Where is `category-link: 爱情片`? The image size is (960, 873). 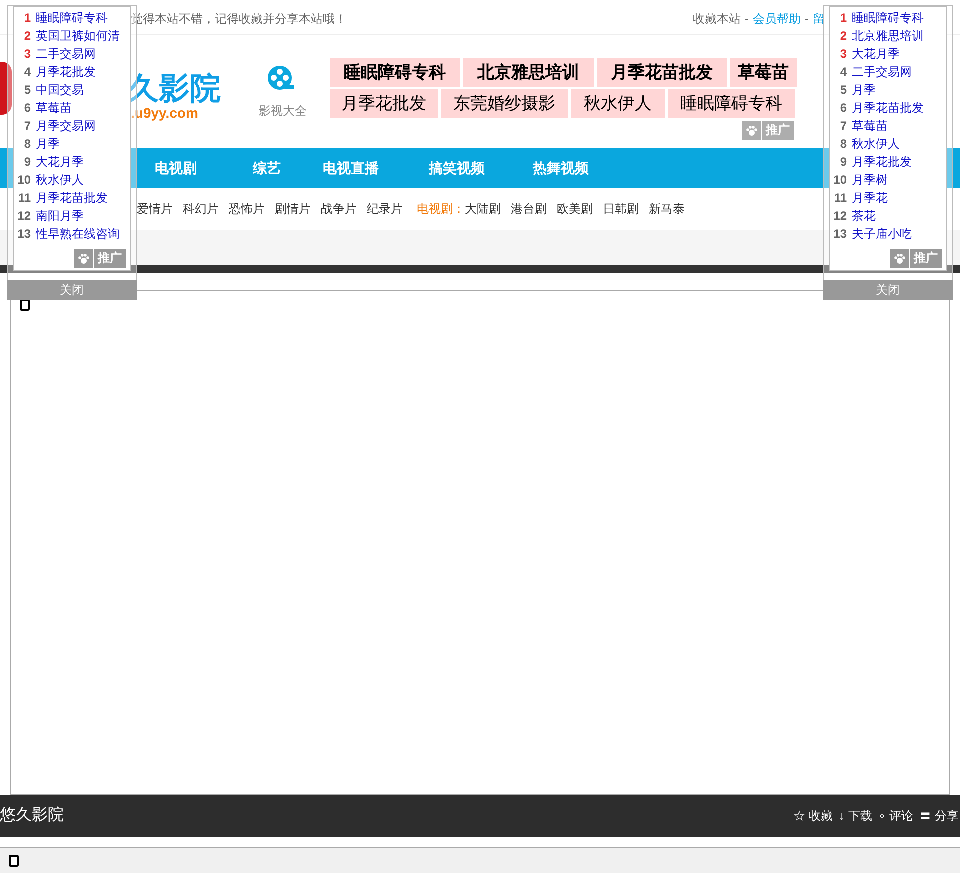
category-link: 爱情片 is located at coordinates (155, 209).